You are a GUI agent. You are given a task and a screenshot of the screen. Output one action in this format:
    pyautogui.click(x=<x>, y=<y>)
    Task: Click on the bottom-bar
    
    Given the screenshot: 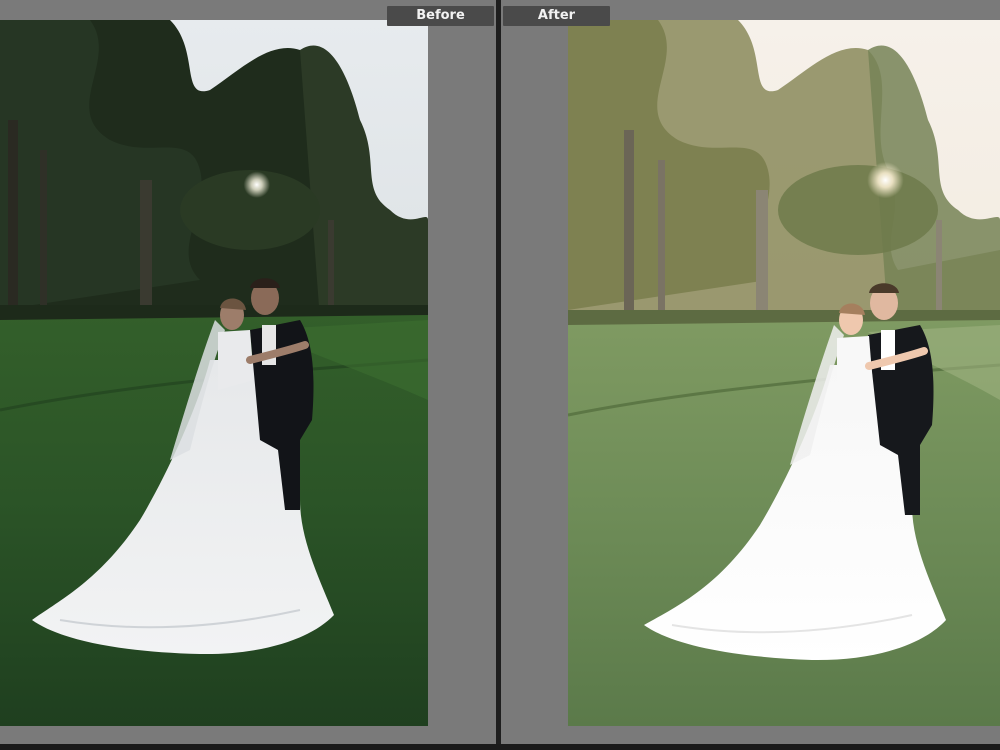 What is the action you would take?
    pyautogui.click(x=500, y=747)
    